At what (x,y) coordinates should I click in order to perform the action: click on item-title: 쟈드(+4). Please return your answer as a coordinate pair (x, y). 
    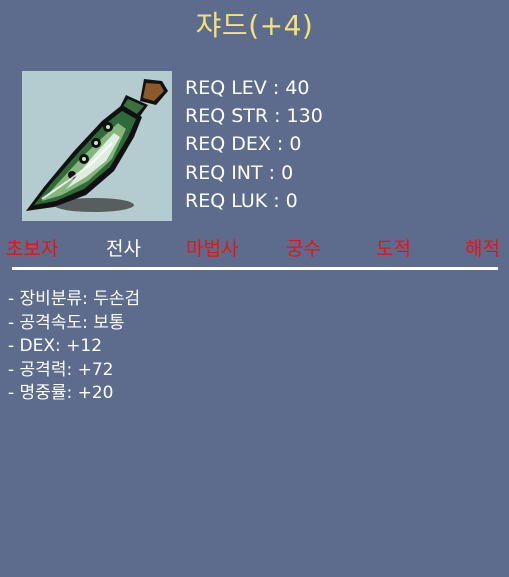
    Looking at the image, I should click on (254, 25).